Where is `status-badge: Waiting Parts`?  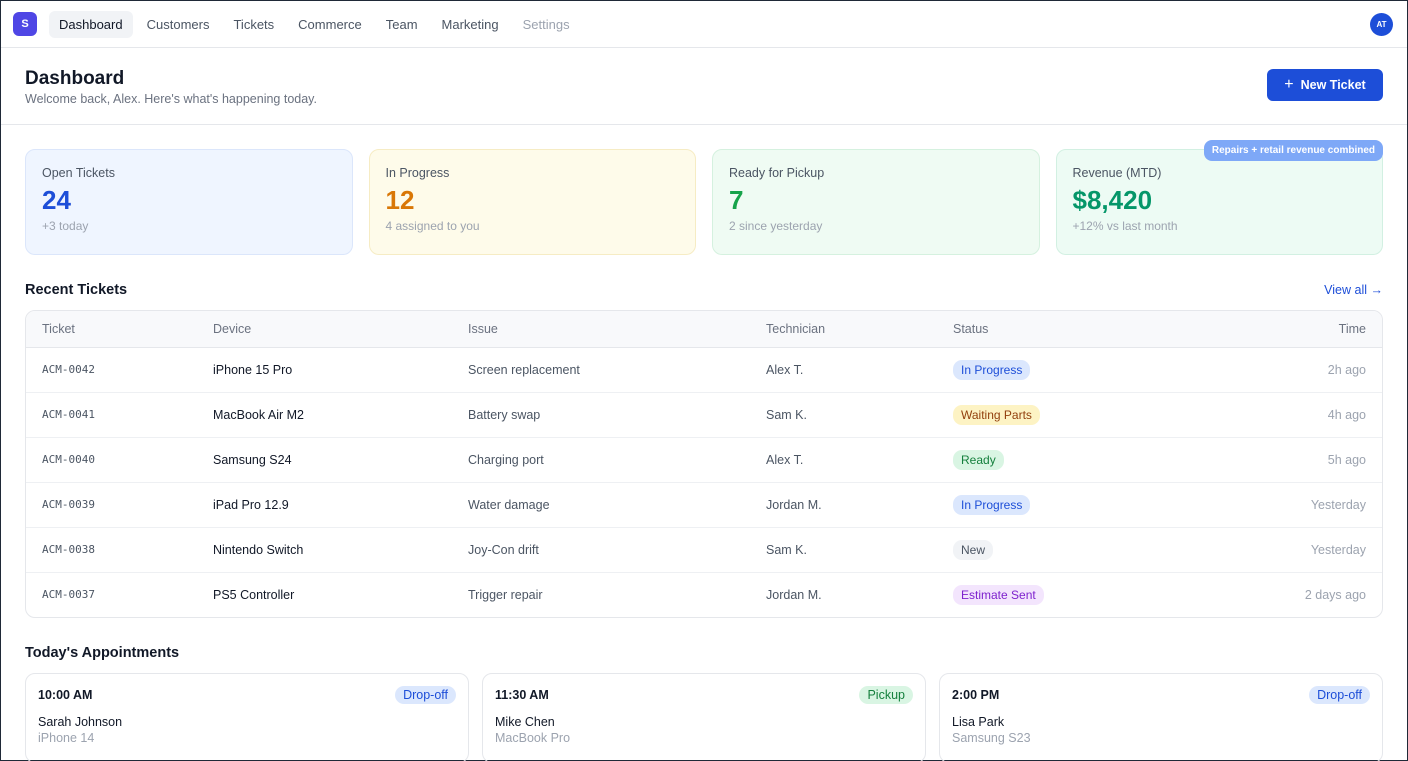 status-badge: Waiting Parts is located at coordinates (996, 414).